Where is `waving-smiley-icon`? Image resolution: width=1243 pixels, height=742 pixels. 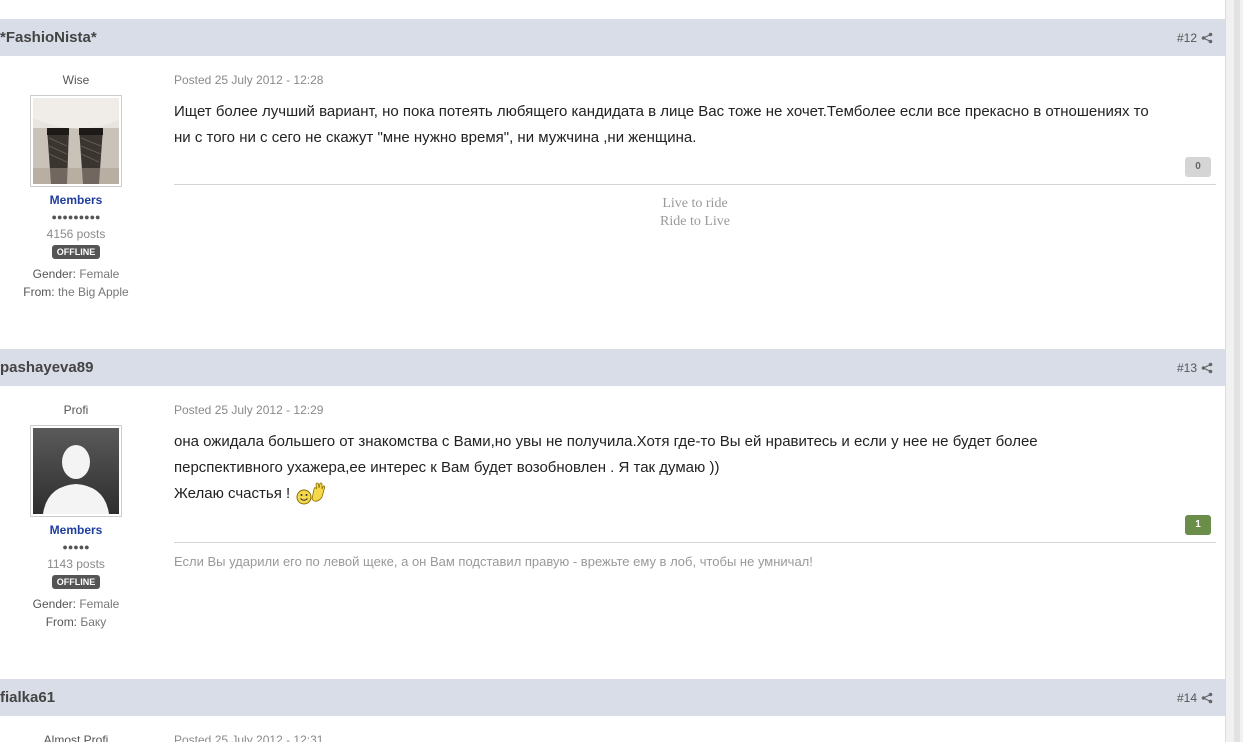 waving-smiley-icon is located at coordinates (311, 493).